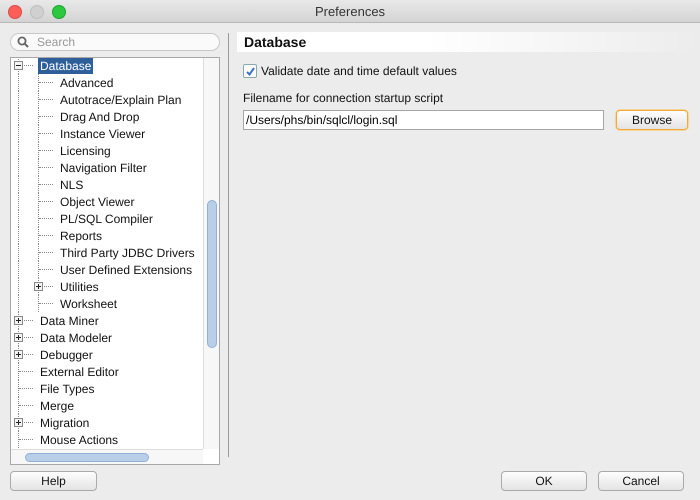  I want to click on filename-field: /Users/phs/bin/sqlcl/login.sql, so click(423, 120).